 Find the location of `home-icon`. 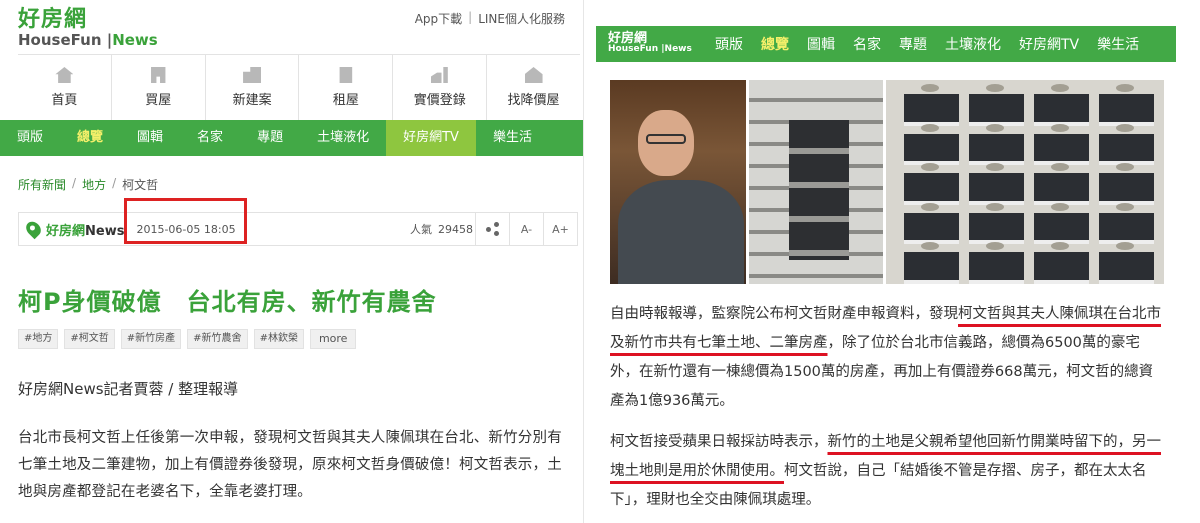

home-icon is located at coordinates (64, 75).